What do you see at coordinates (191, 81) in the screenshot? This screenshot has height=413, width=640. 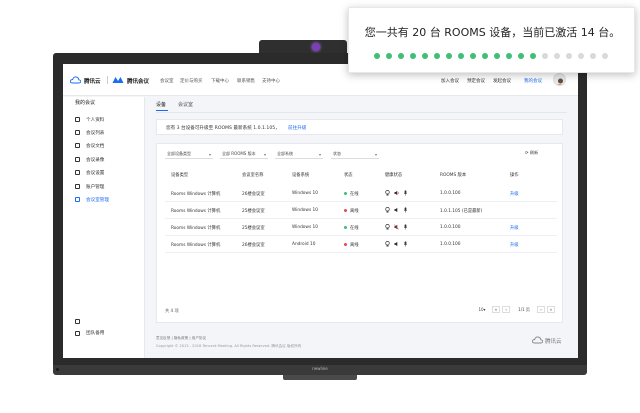 I see `nav-pricing: 定价与购买` at bounding box center [191, 81].